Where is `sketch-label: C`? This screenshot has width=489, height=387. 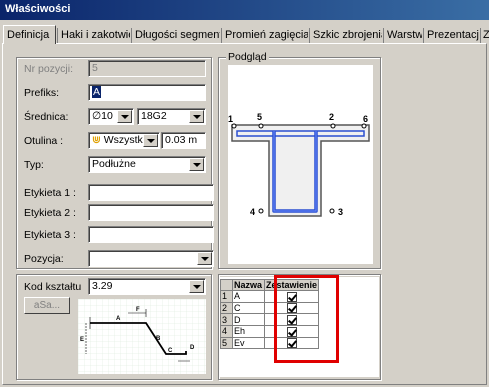
sketch-label: C is located at coordinates (170, 351).